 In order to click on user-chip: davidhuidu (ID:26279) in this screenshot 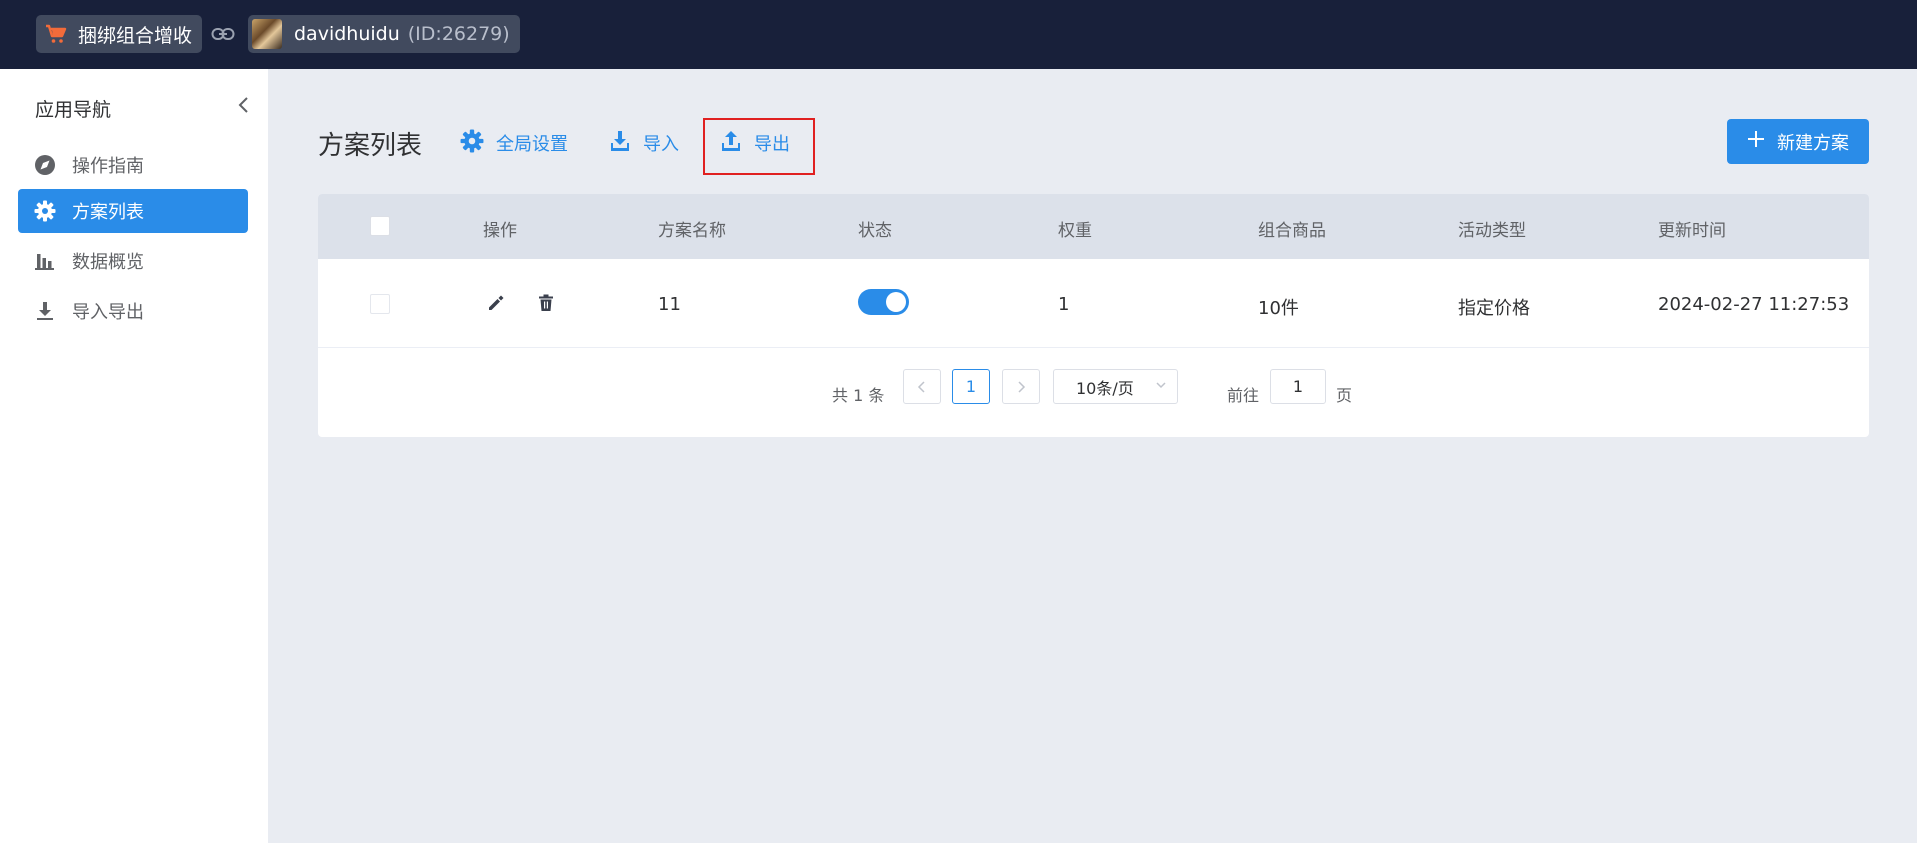, I will do `click(384, 34)`.